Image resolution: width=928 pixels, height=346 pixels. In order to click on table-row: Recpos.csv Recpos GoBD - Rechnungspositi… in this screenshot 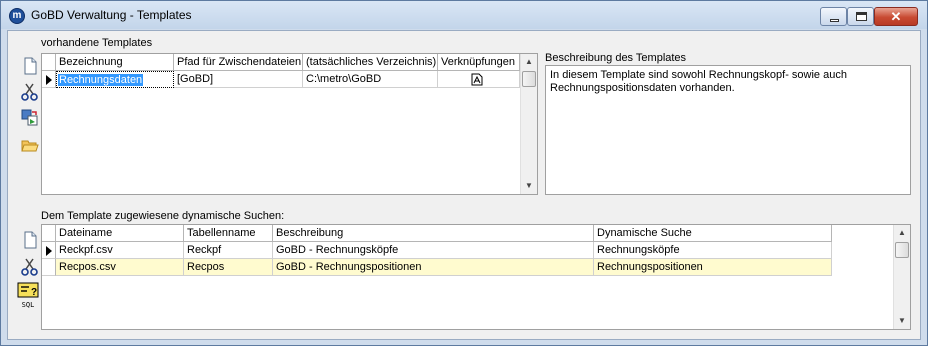, I will do `click(437, 267)`.